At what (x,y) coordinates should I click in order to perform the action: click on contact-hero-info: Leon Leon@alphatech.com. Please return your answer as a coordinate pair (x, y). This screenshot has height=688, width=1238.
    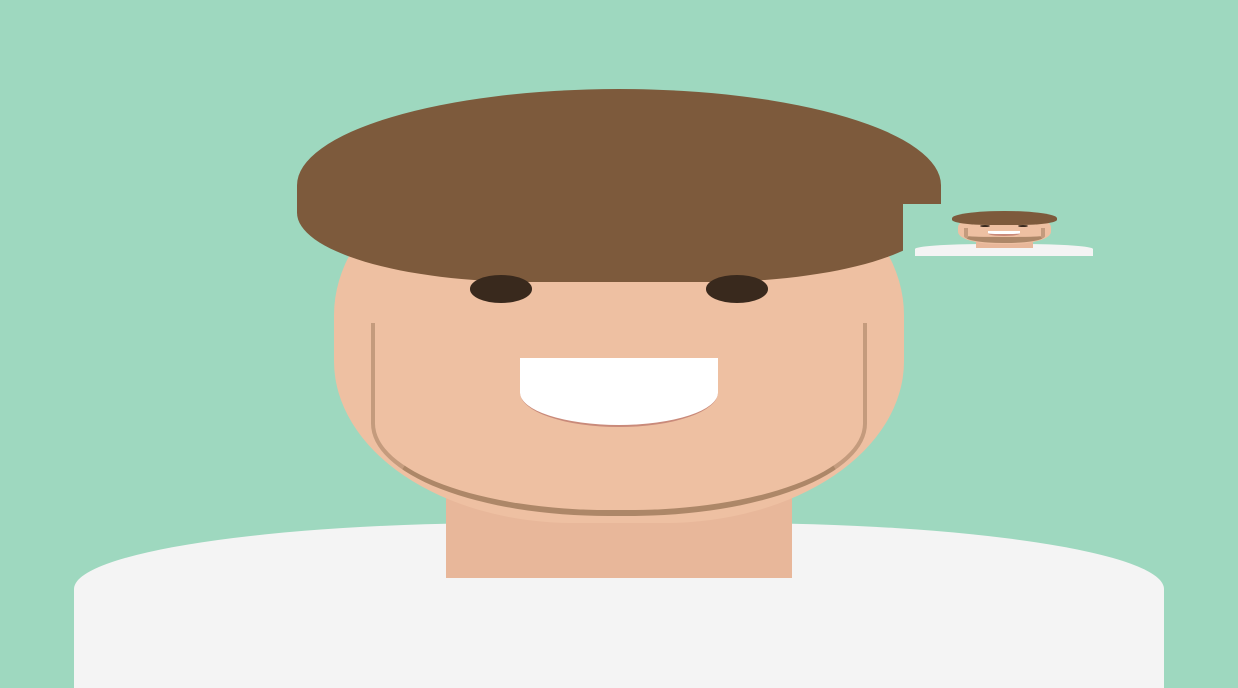
    Looking at the image, I should click on (1004, 230).